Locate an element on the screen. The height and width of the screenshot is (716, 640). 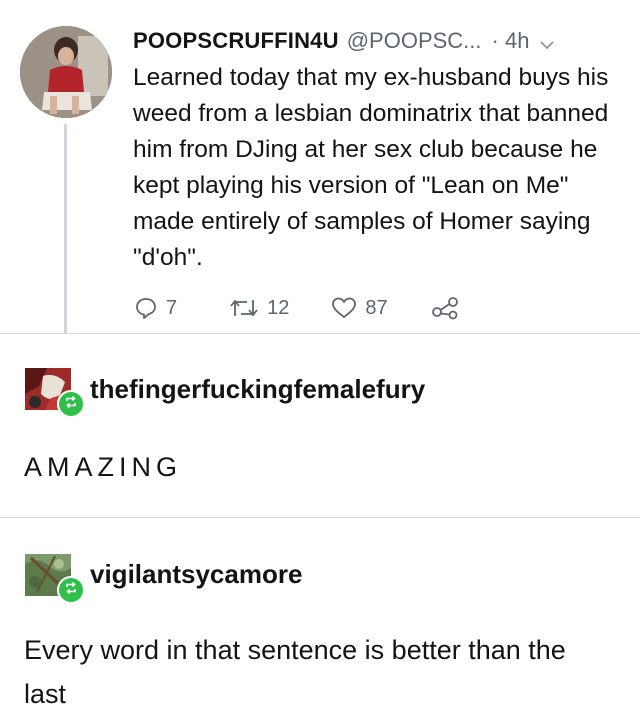
retweet-count: 12 is located at coordinates (278, 307).